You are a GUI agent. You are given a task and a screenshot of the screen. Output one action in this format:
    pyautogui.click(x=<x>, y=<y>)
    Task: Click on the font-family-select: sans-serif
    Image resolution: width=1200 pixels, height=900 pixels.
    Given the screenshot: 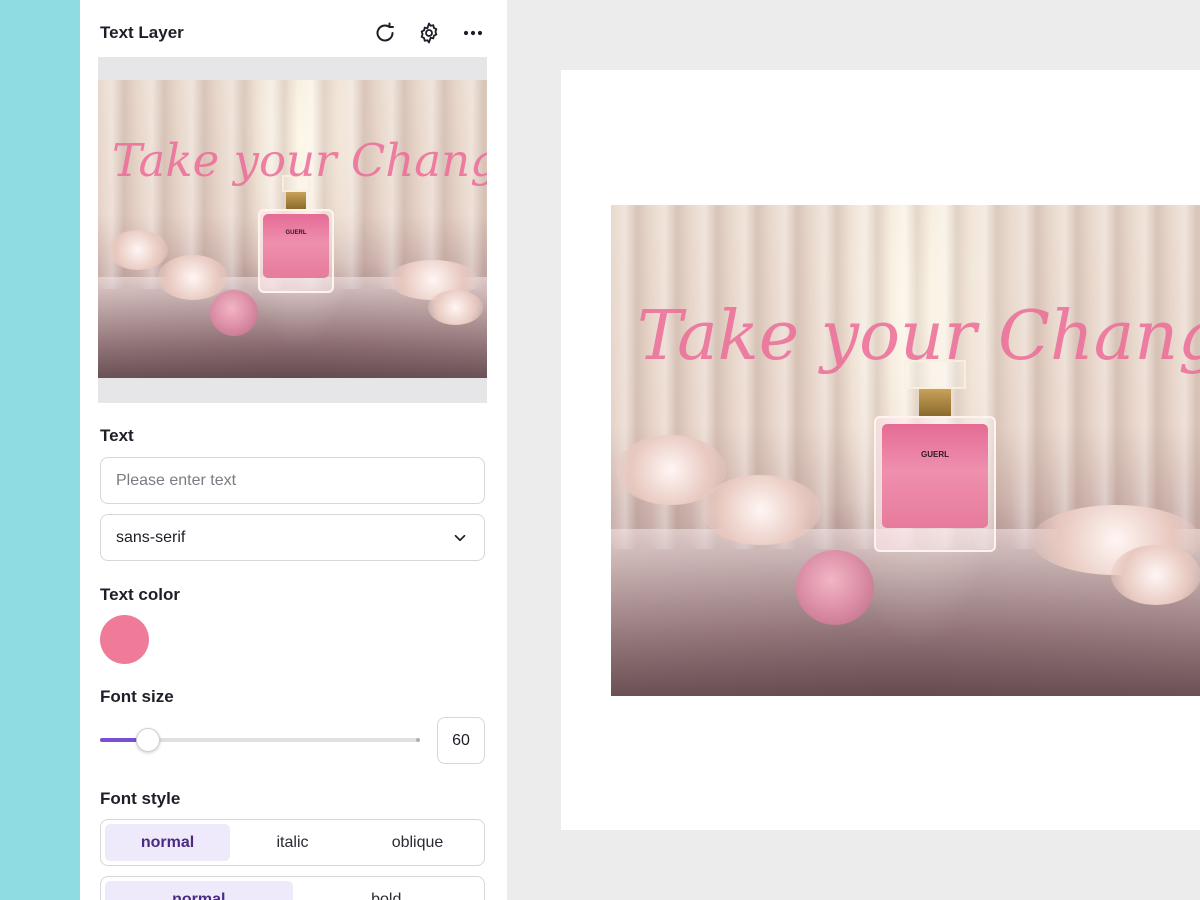 What is the action you would take?
    pyautogui.click(x=292, y=537)
    